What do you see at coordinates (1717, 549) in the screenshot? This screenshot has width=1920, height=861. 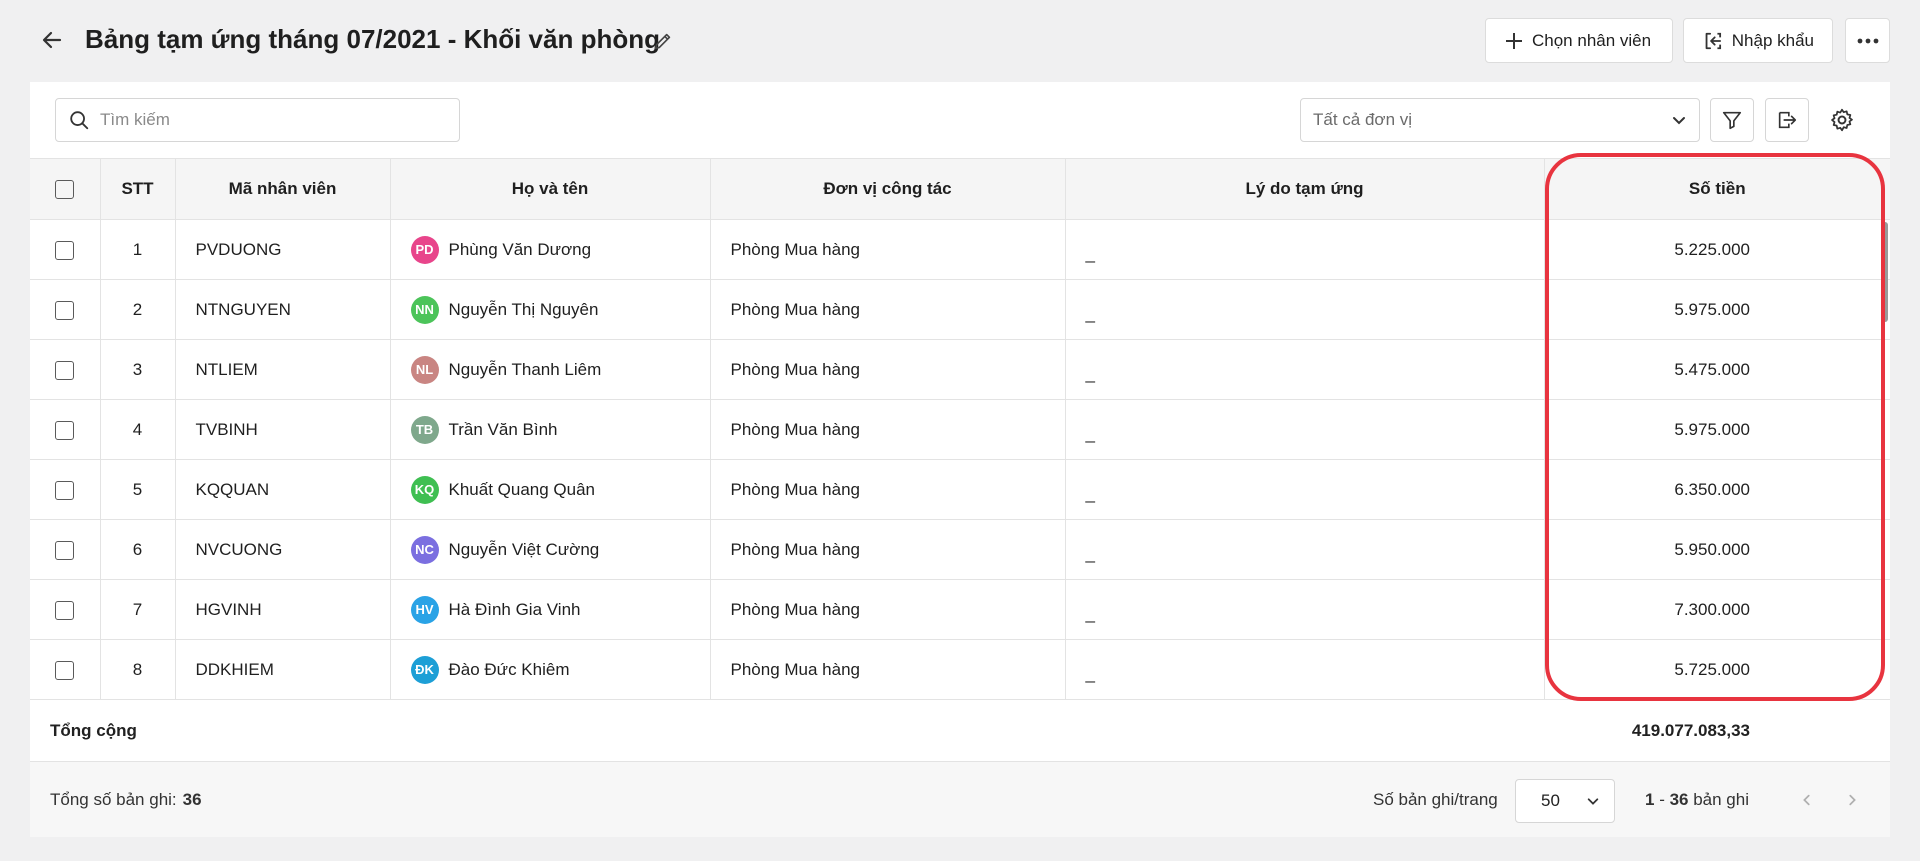 I see `amount-cell: 5.950.000` at bounding box center [1717, 549].